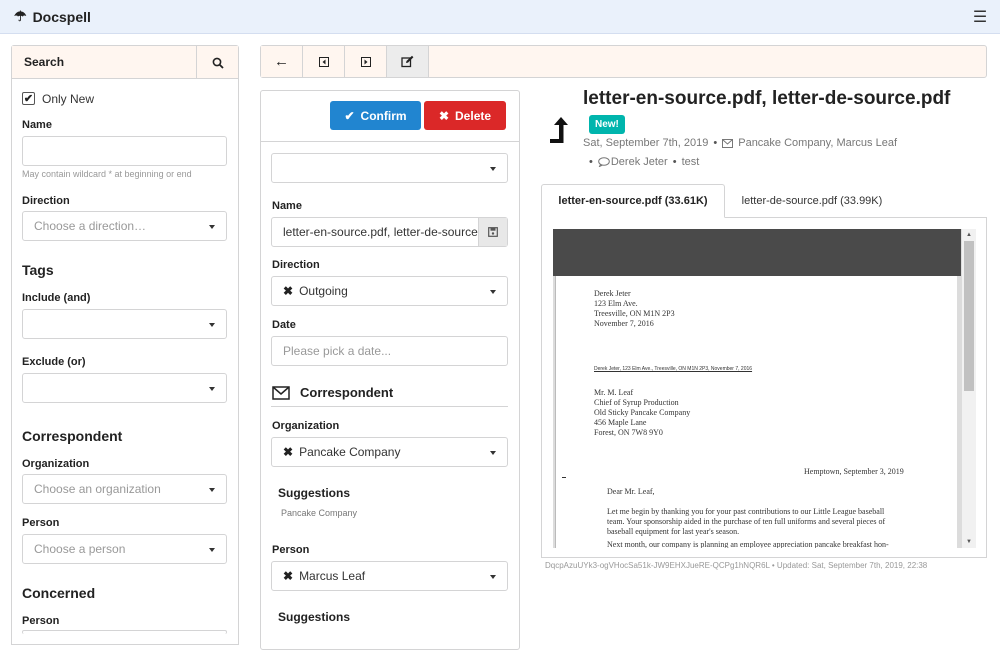 Image resolution: width=1000 pixels, height=650 pixels. I want to click on item-tag: test, so click(690, 162).